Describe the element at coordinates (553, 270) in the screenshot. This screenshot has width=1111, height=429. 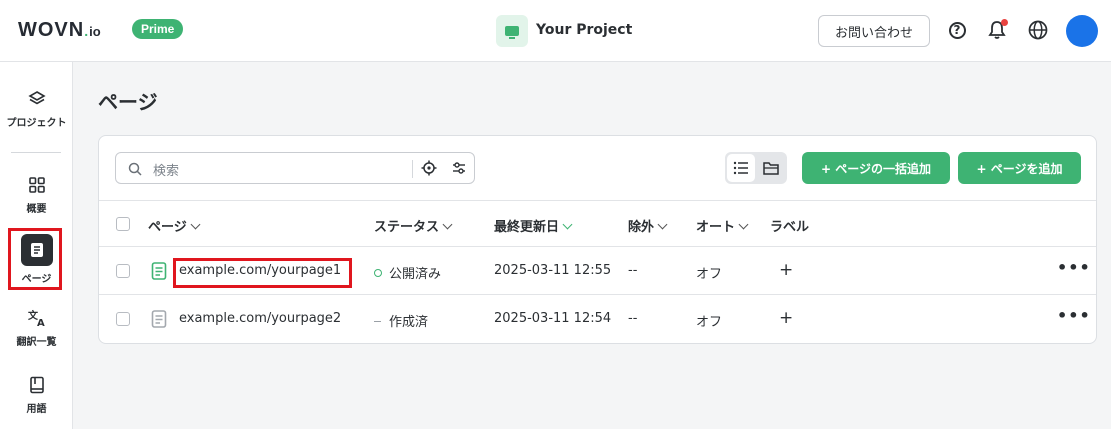
I see `updated-date: 2025-03-11 12:55` at that location.